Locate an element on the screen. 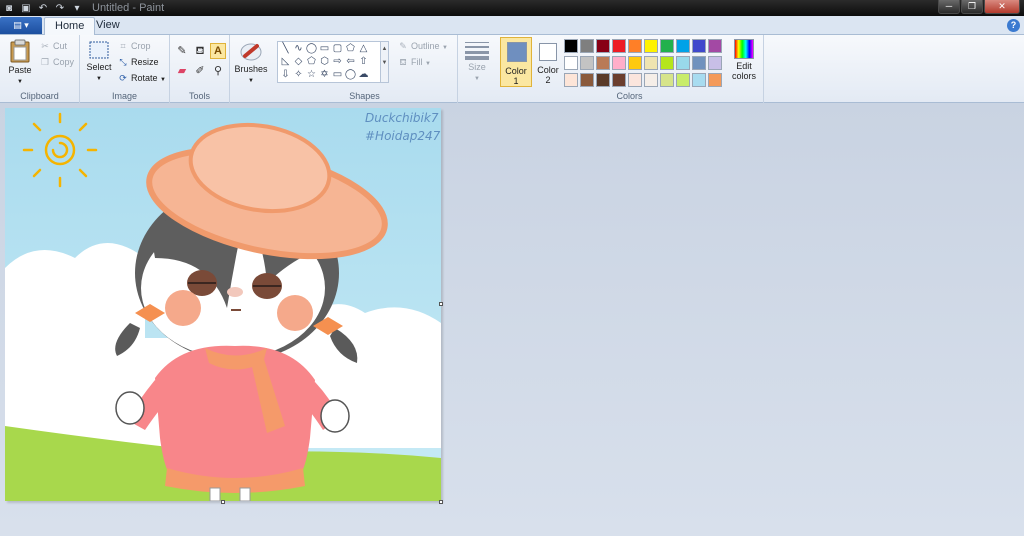 The image size is (1024, 536). oval-callout-shape-icon: ◯ is located at coordinates (350, 75).